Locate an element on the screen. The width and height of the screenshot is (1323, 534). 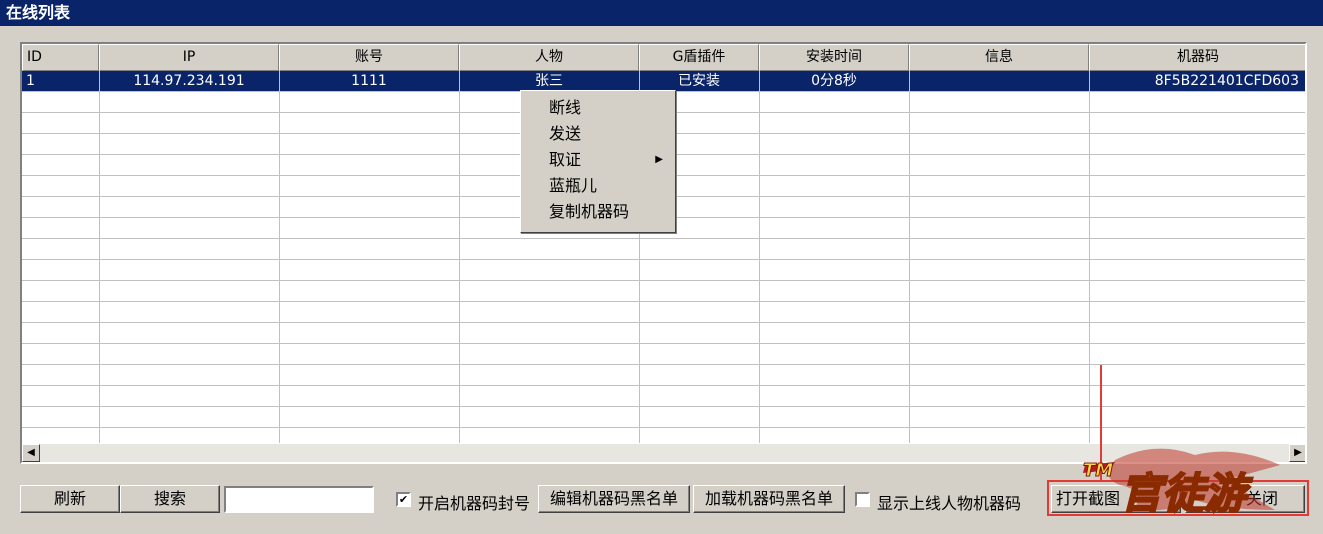
cell-id: 1 is located at coordinates (30, 81).